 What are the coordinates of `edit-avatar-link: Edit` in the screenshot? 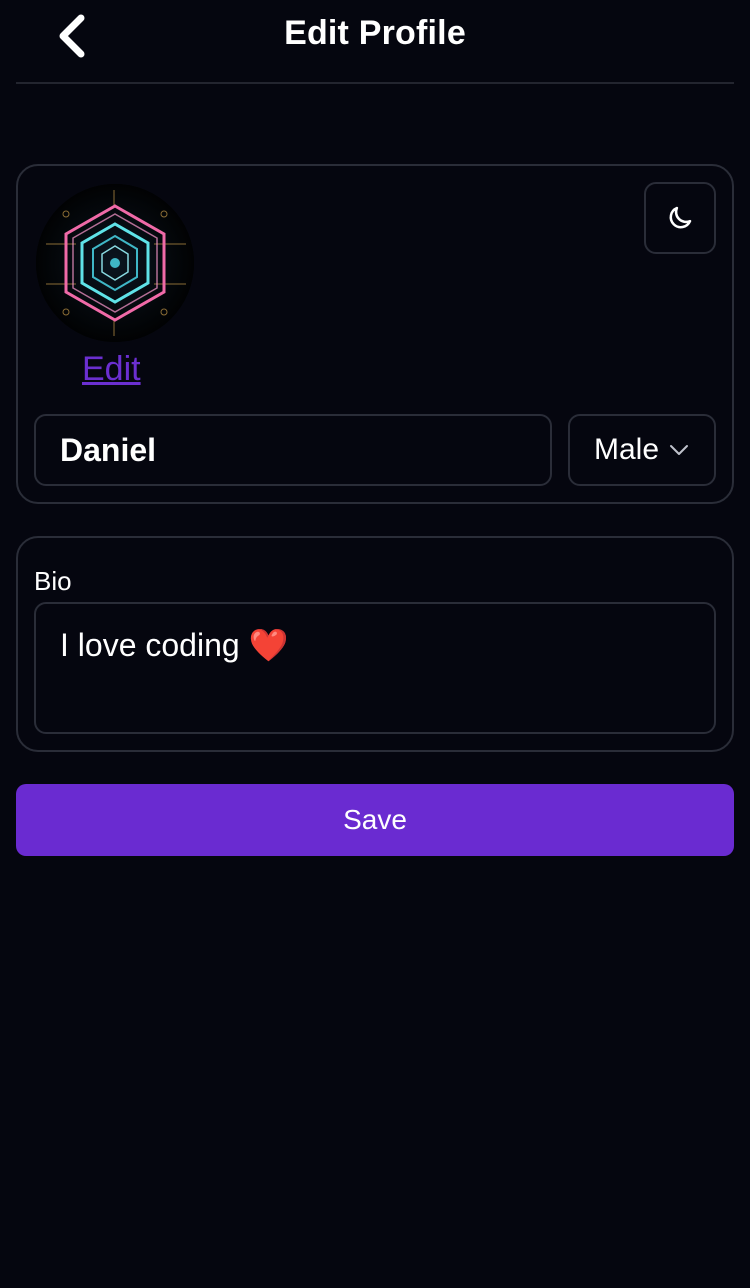 It's located at (111, 369).